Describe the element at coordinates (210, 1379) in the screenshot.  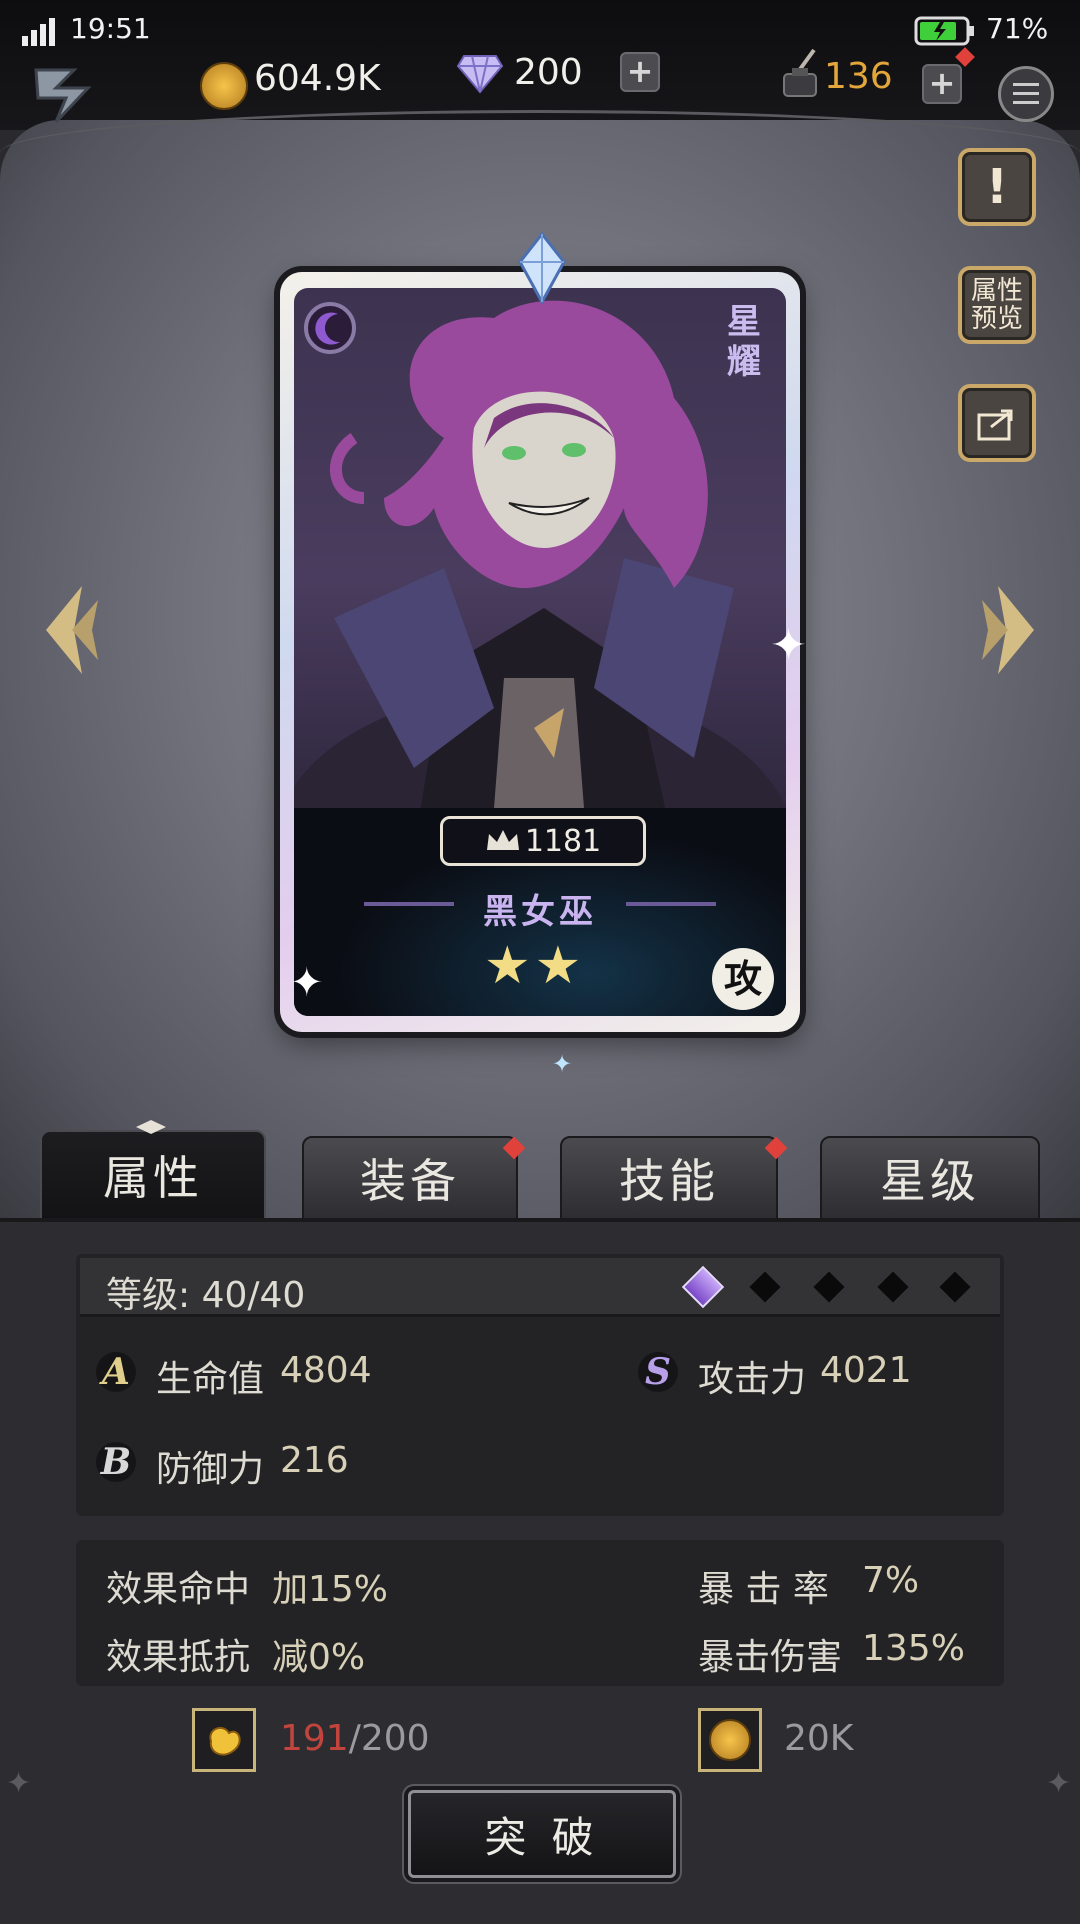
I see `hp-label: 生命值` at that location.